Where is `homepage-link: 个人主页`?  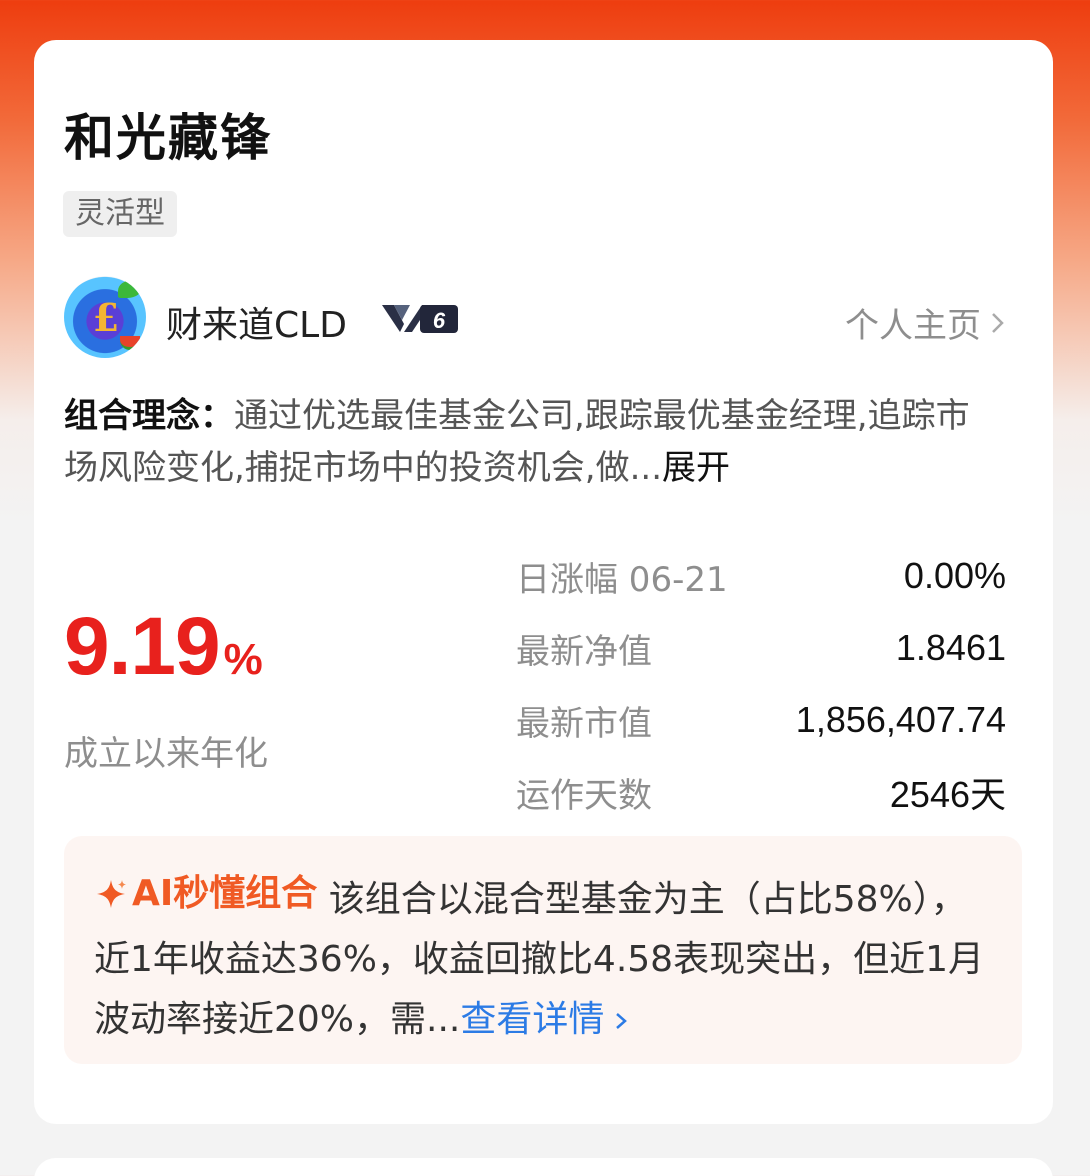 homepage-link: 个人主页 is located at coordinates (927, 322).